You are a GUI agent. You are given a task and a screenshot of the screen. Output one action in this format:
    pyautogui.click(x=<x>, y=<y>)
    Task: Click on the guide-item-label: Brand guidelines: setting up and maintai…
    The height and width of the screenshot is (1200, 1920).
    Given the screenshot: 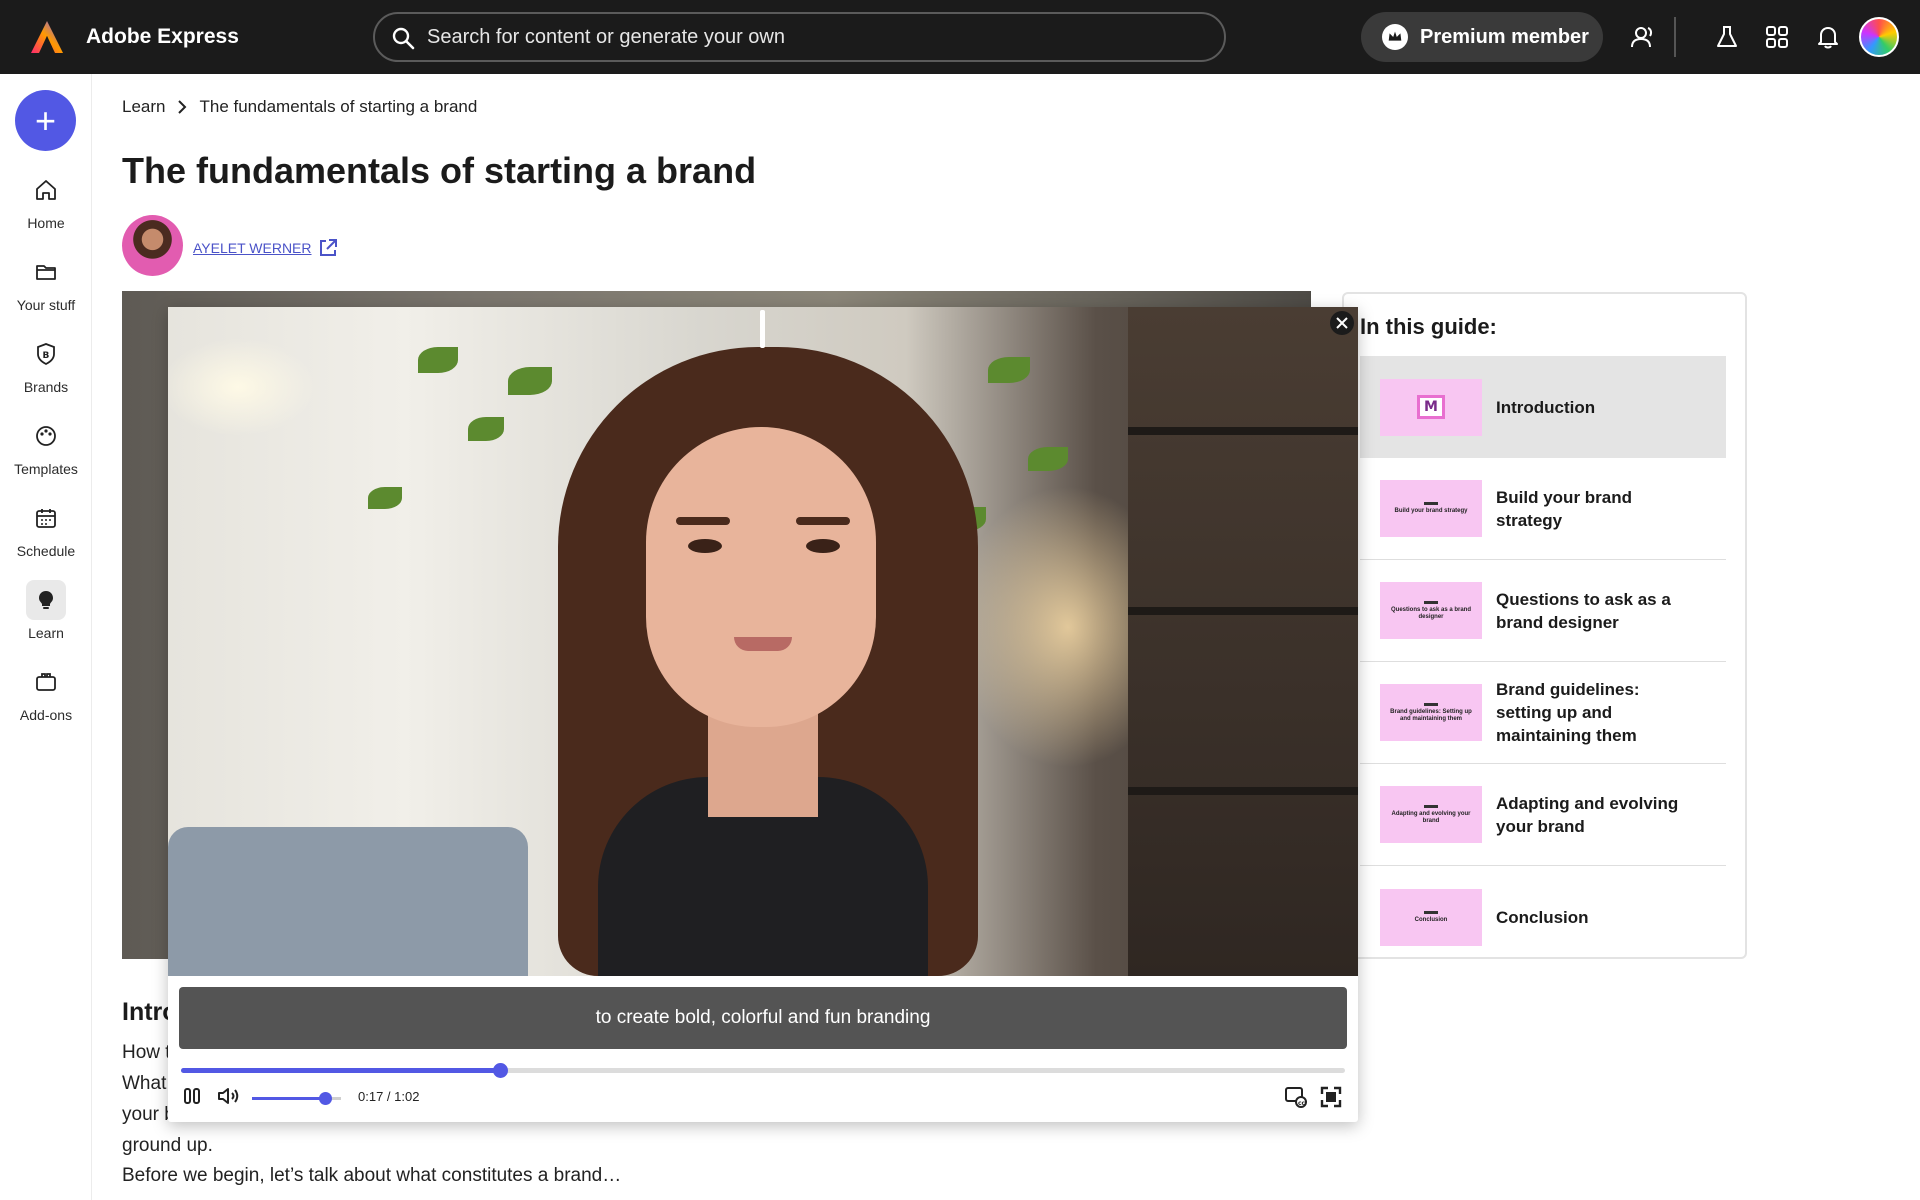 What is the action you would take?
    pyautogui.click(x=1568, y=712)
    